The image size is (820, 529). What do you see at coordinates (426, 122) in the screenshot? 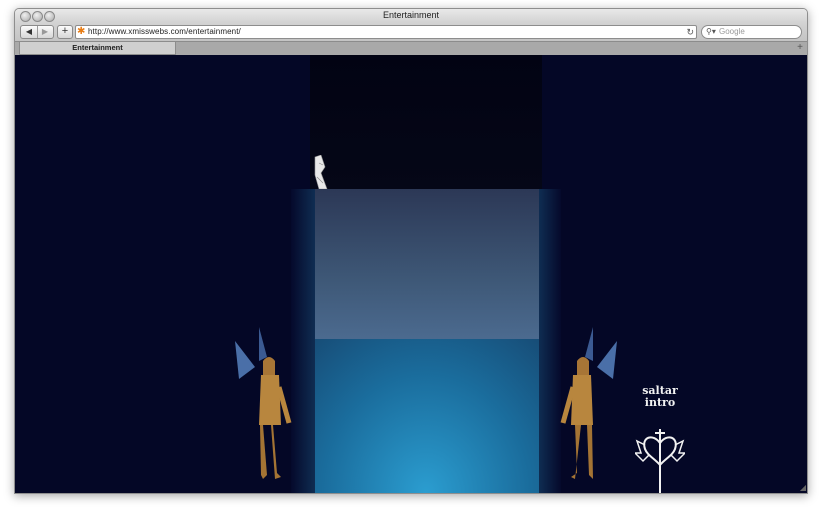
I see `stage-backdrop` at bounding box center [426, 122].